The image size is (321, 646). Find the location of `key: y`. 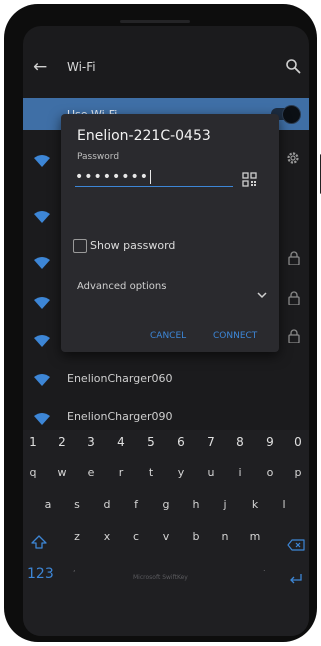

key: y is located at coordinates (181, 472).